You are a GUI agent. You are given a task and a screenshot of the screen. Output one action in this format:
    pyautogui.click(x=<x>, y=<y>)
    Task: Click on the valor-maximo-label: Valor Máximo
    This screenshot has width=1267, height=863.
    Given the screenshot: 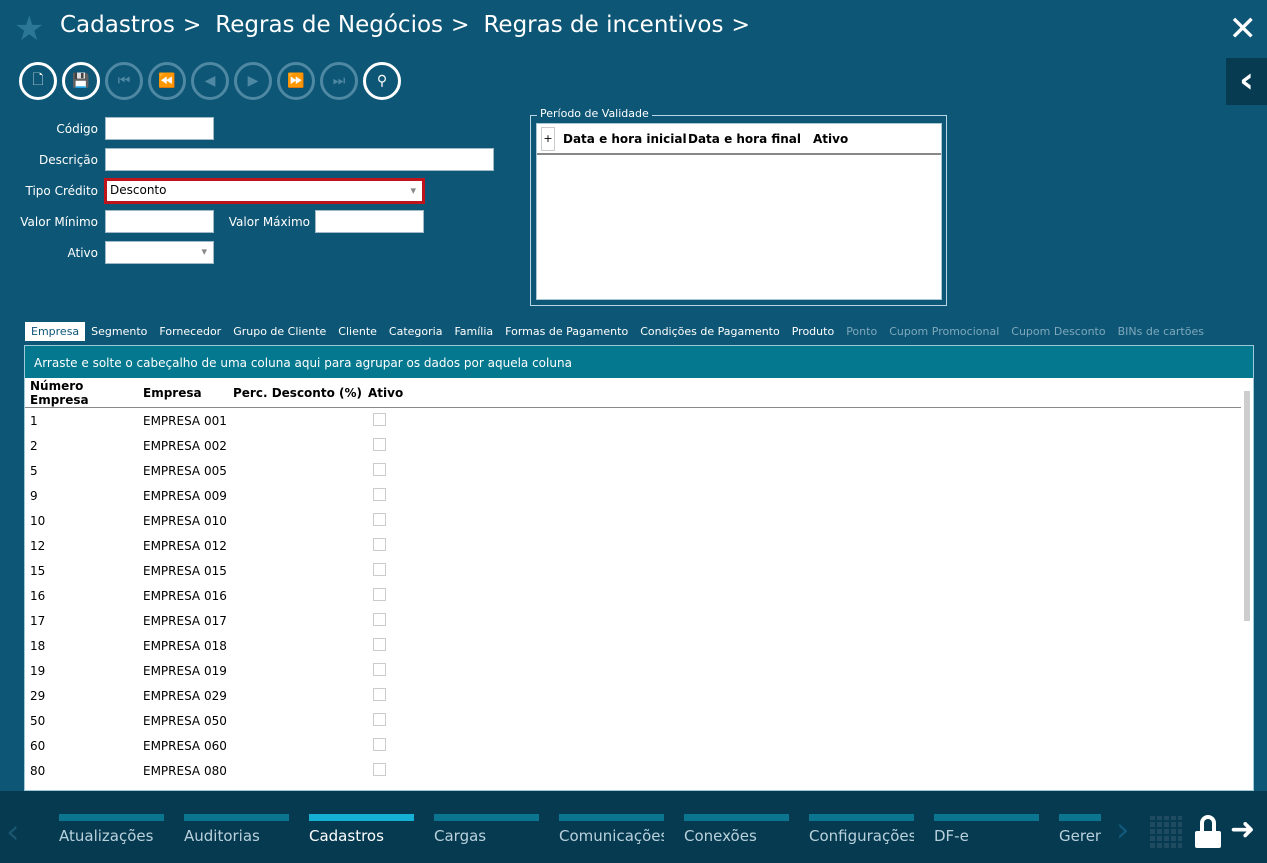 What is the action you would take?
    pyautogui.click(x=269, y=222)
    